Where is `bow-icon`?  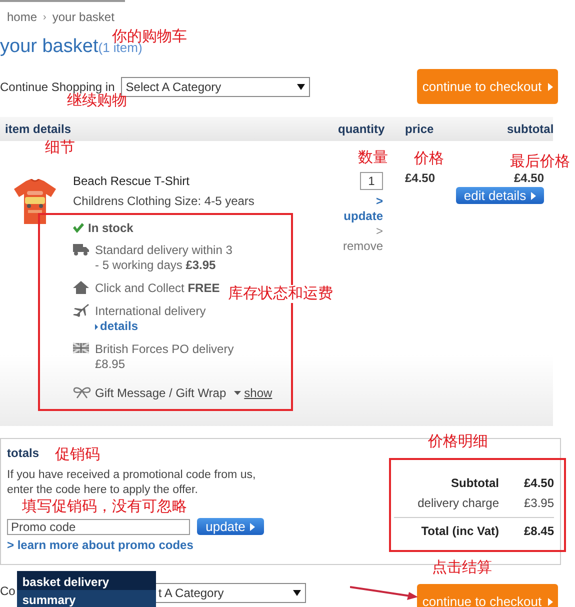
bow-icon is located at coordinates (82, 393).